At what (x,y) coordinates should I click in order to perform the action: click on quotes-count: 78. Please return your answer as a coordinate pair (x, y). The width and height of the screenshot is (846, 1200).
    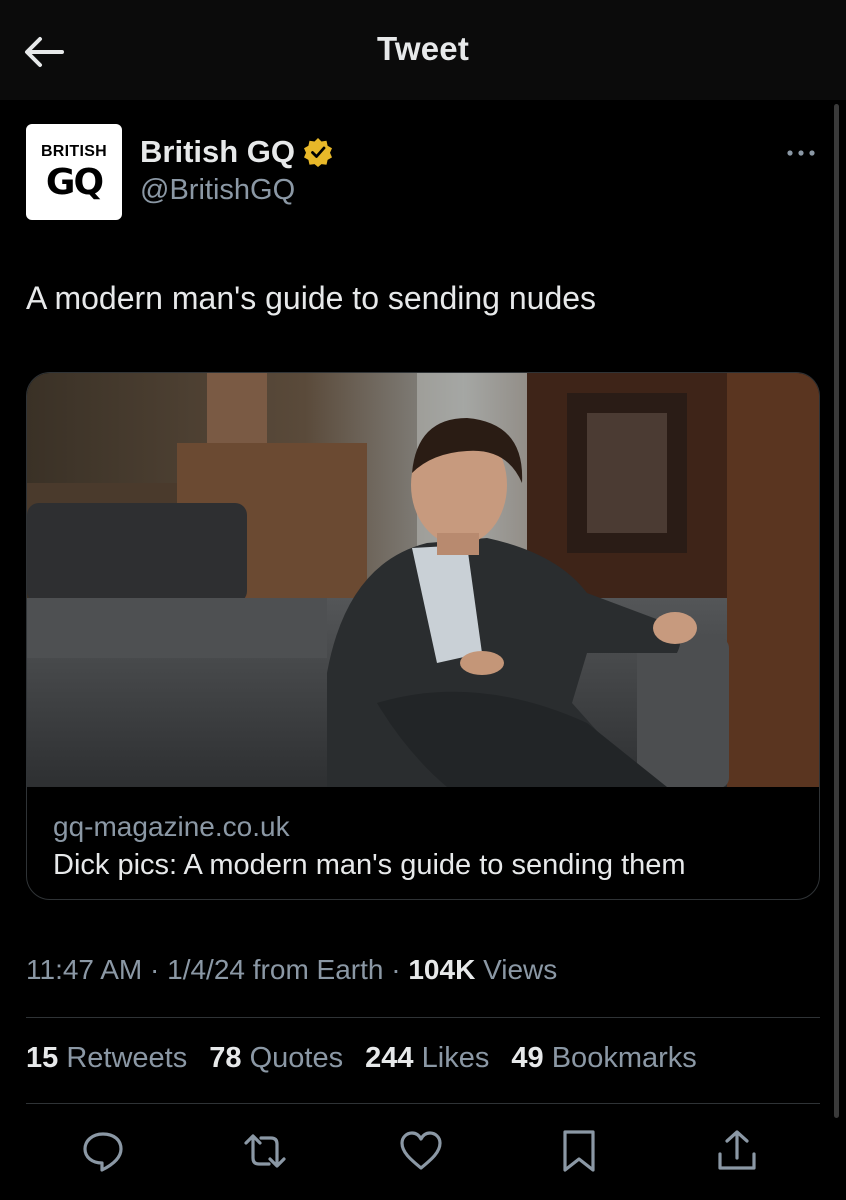
    Looking at the image, I should click on (225, 1058).